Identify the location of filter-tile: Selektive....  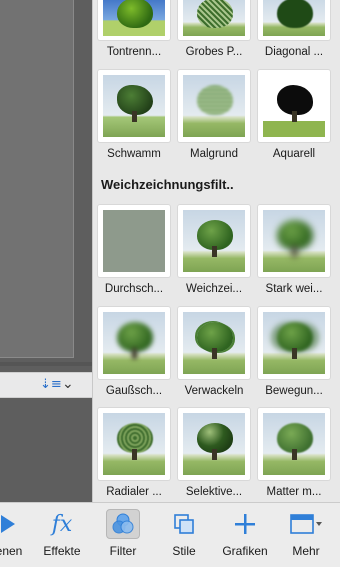
(214, 453).